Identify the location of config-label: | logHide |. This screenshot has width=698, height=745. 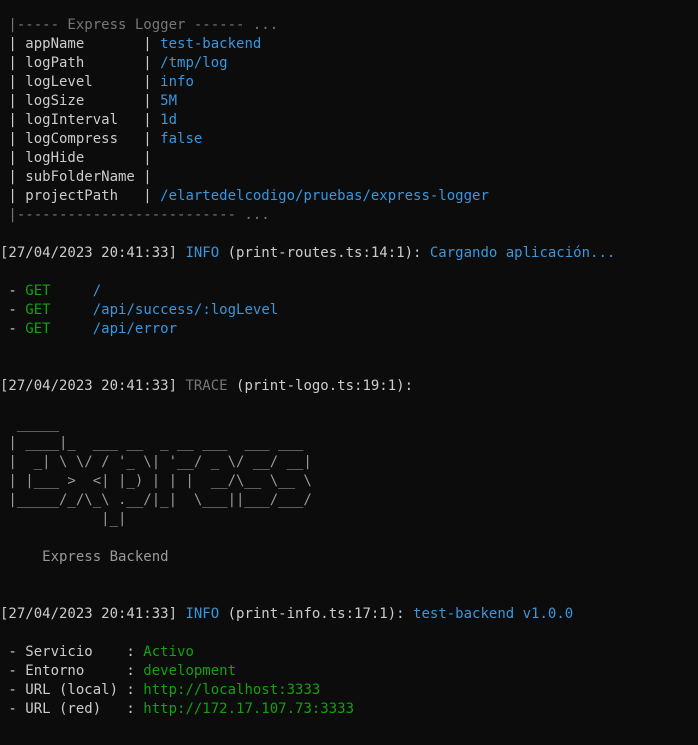
(80, 158).